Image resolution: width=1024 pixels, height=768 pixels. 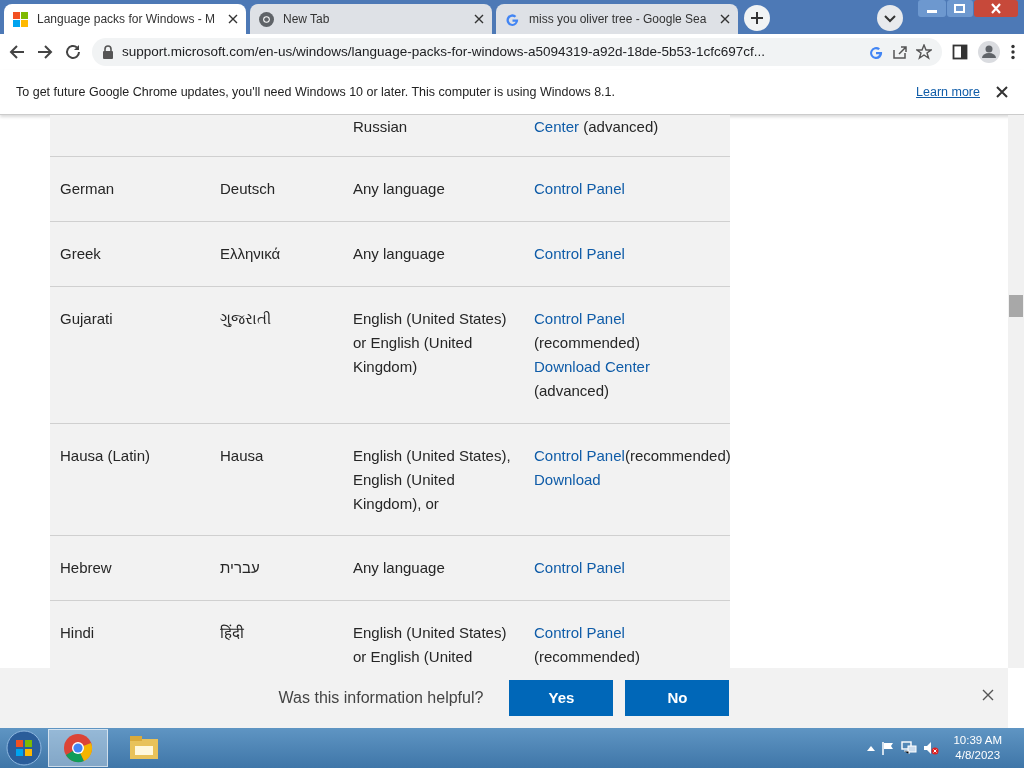 What do you see at coordinates (677, 698) in the screenshot?
I see `feedback-button: No` at bounding box center [677, 698].